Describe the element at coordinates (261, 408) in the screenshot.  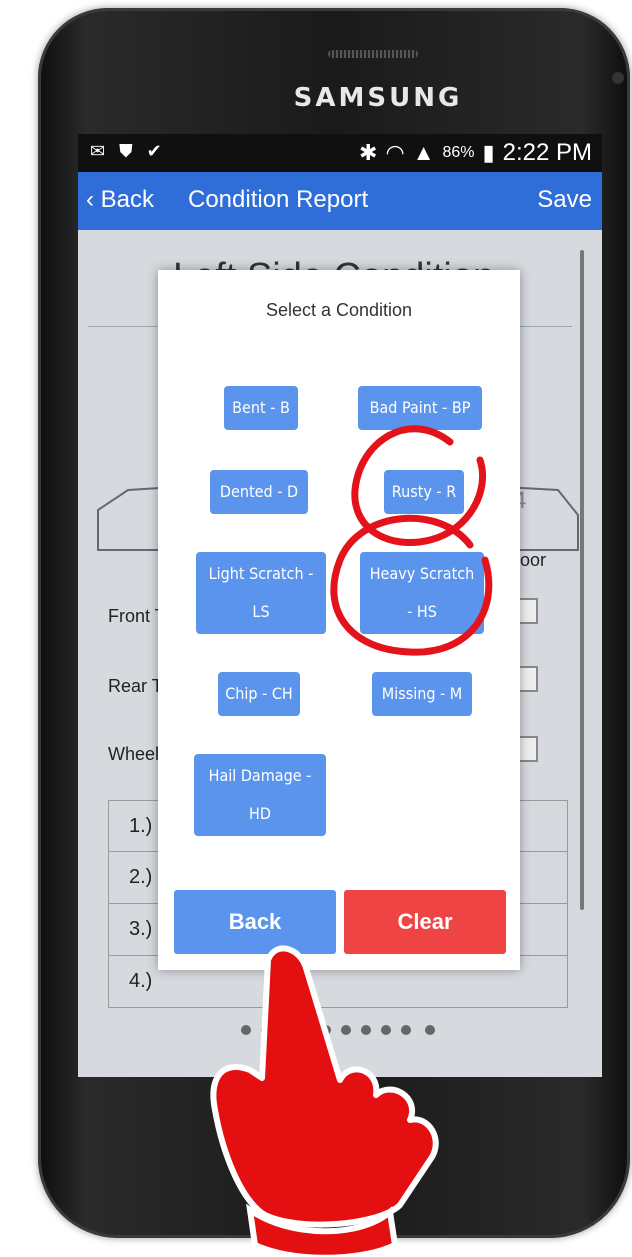
I see `bent-button: Bent - B` at that location.